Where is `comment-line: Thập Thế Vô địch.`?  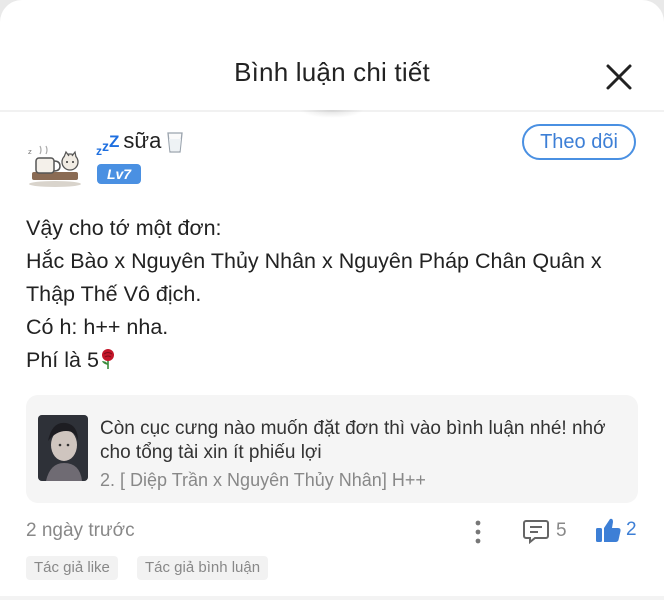
comment-line: Thập Thế Vô địch. is located at coordinates (114, 294).